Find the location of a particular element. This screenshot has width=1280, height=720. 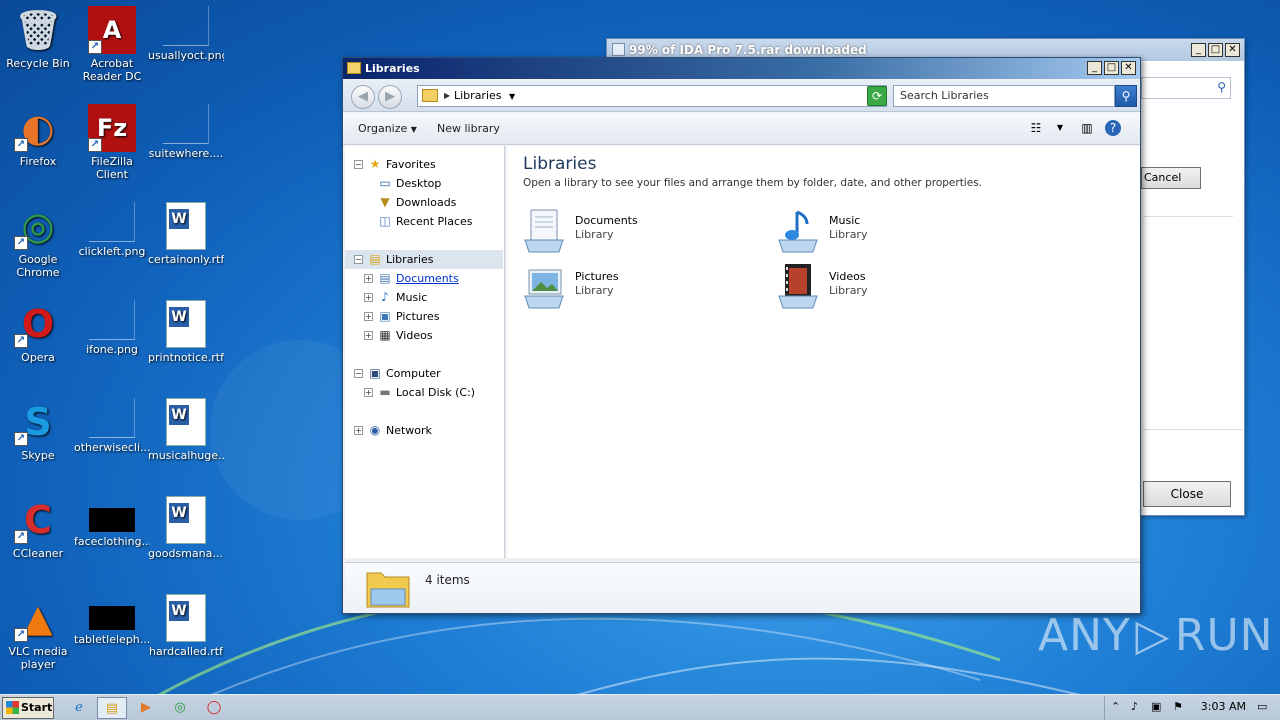

nav-computer-label: Computer is located at coordinates (413, 373).